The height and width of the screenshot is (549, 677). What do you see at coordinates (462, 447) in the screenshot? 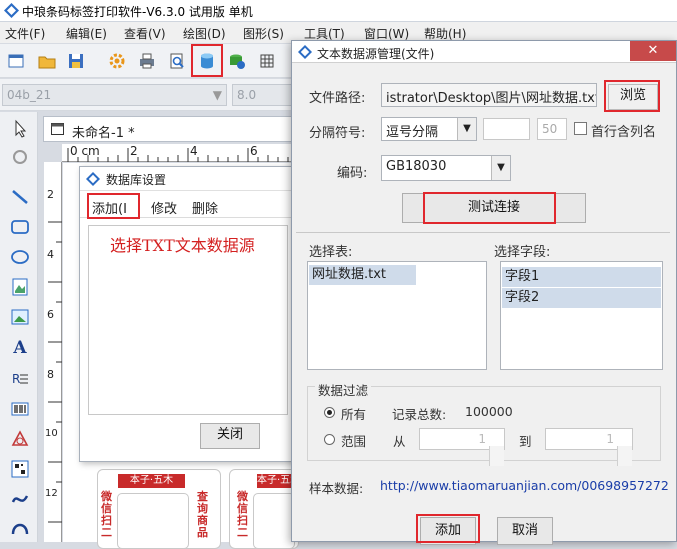
I see `range-from-stepper: 1` at bounding box center [462, 447].